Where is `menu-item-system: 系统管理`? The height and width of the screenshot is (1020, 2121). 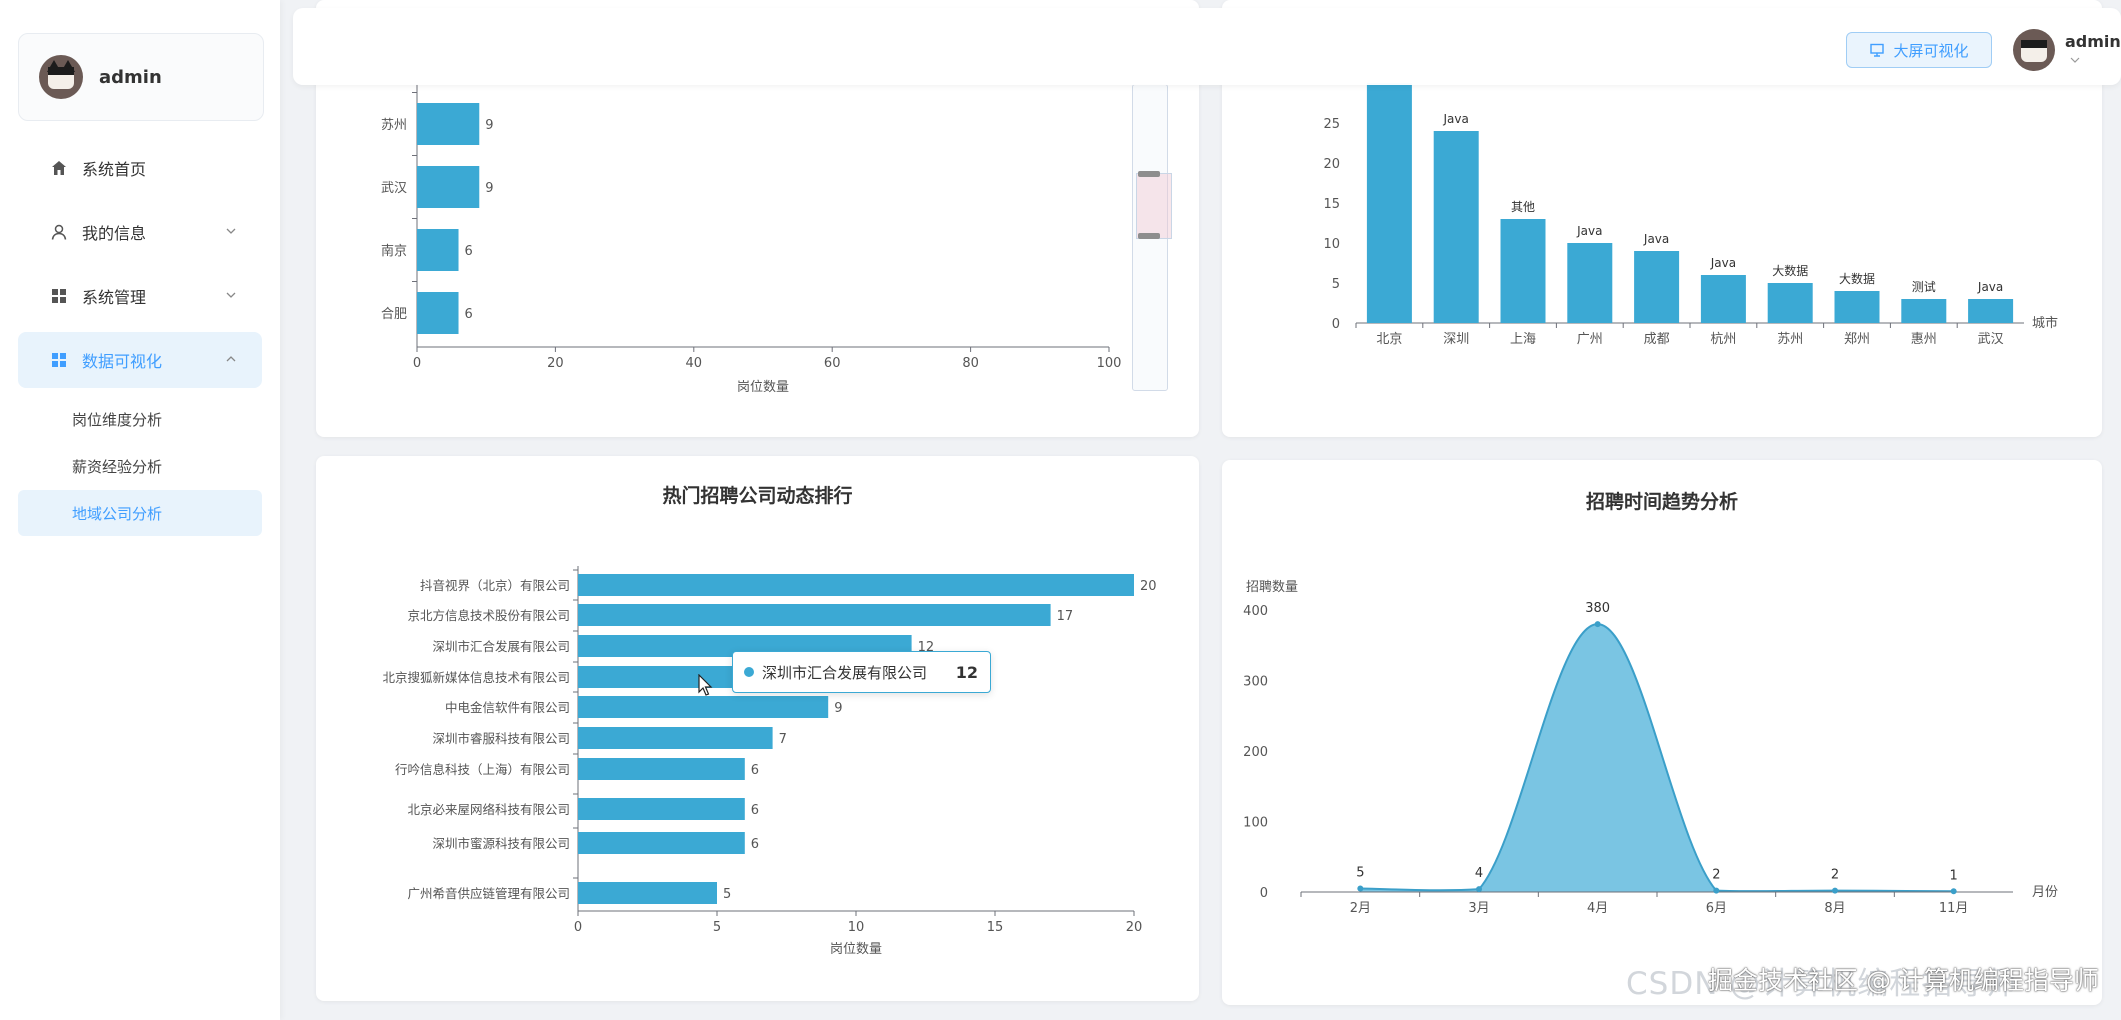 menu-item-system: 系统管理 is located at coordinates (140, 296).